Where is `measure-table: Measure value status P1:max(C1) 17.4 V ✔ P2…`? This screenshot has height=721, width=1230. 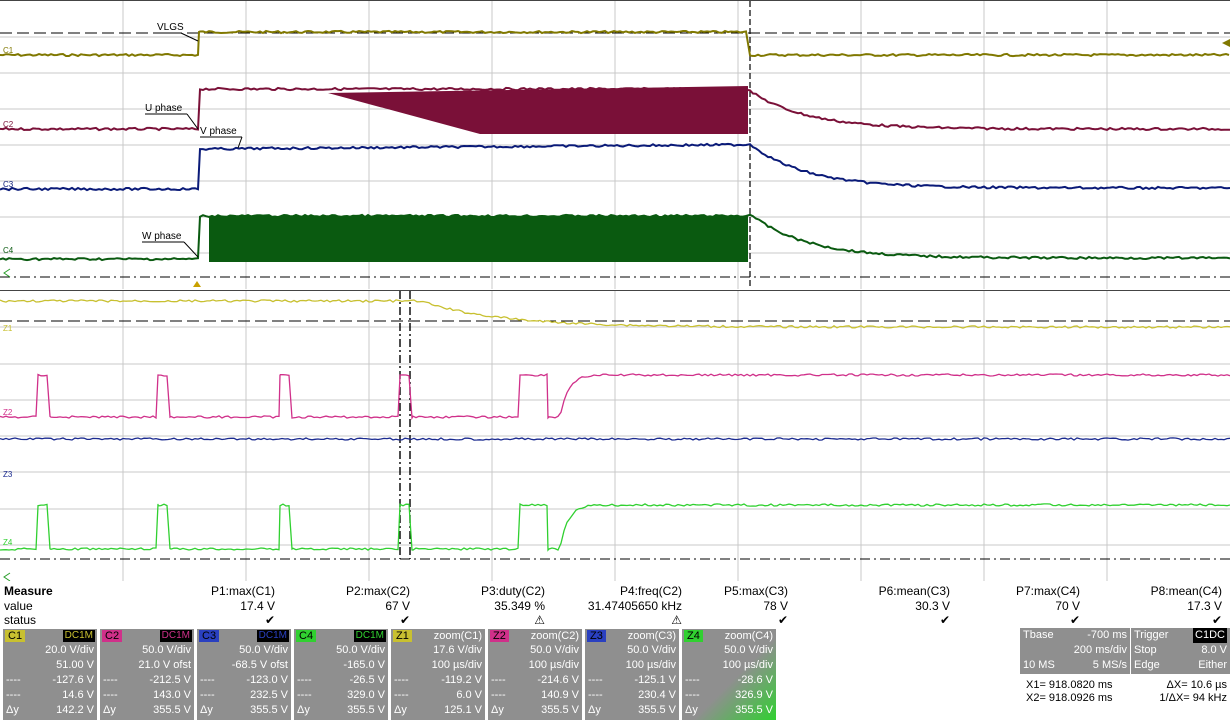
measure-table: Measure value status P1:max(C1) 17.4 V ✔ P2… is located at coordinates (615, 605).